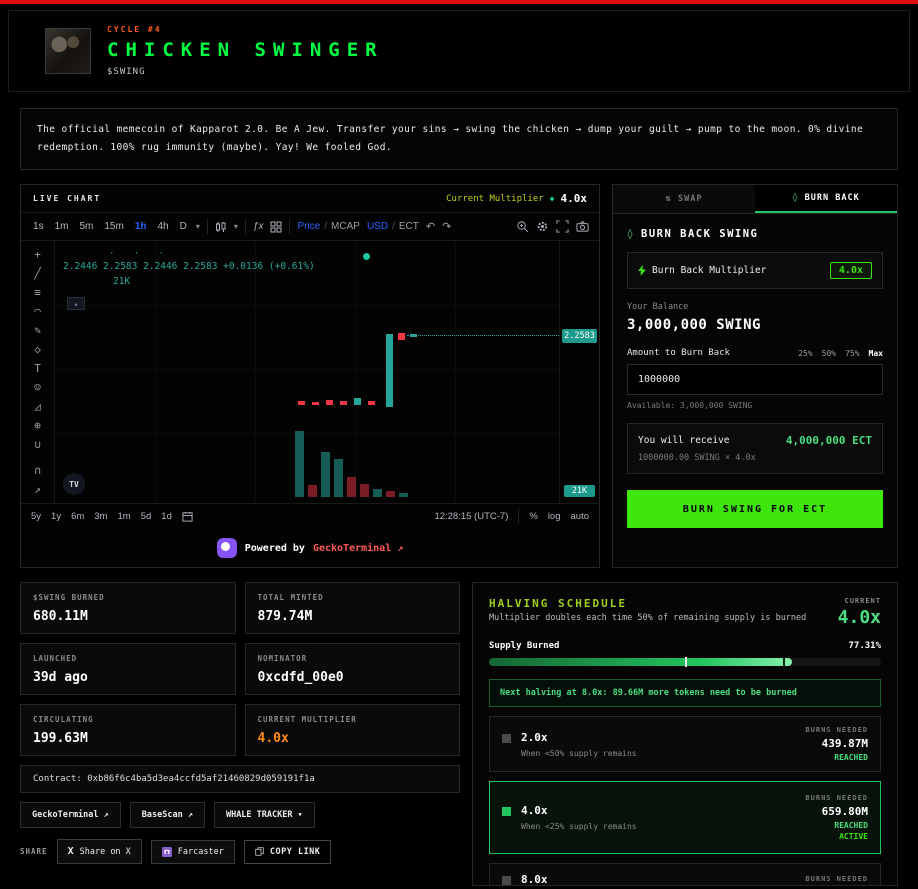  I want to click on log-scale-button: log, so click(554, 516).